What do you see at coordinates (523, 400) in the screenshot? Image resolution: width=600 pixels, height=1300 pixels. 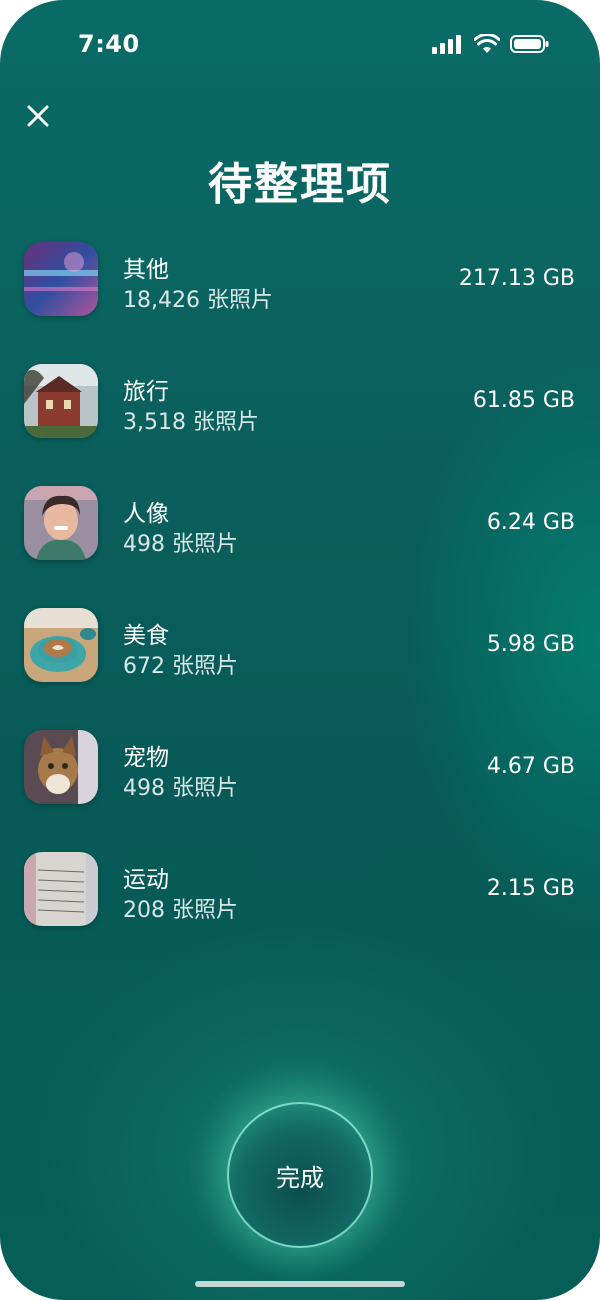 I see `storage-size: 61.85 GB` at bounding box center [523, 400].